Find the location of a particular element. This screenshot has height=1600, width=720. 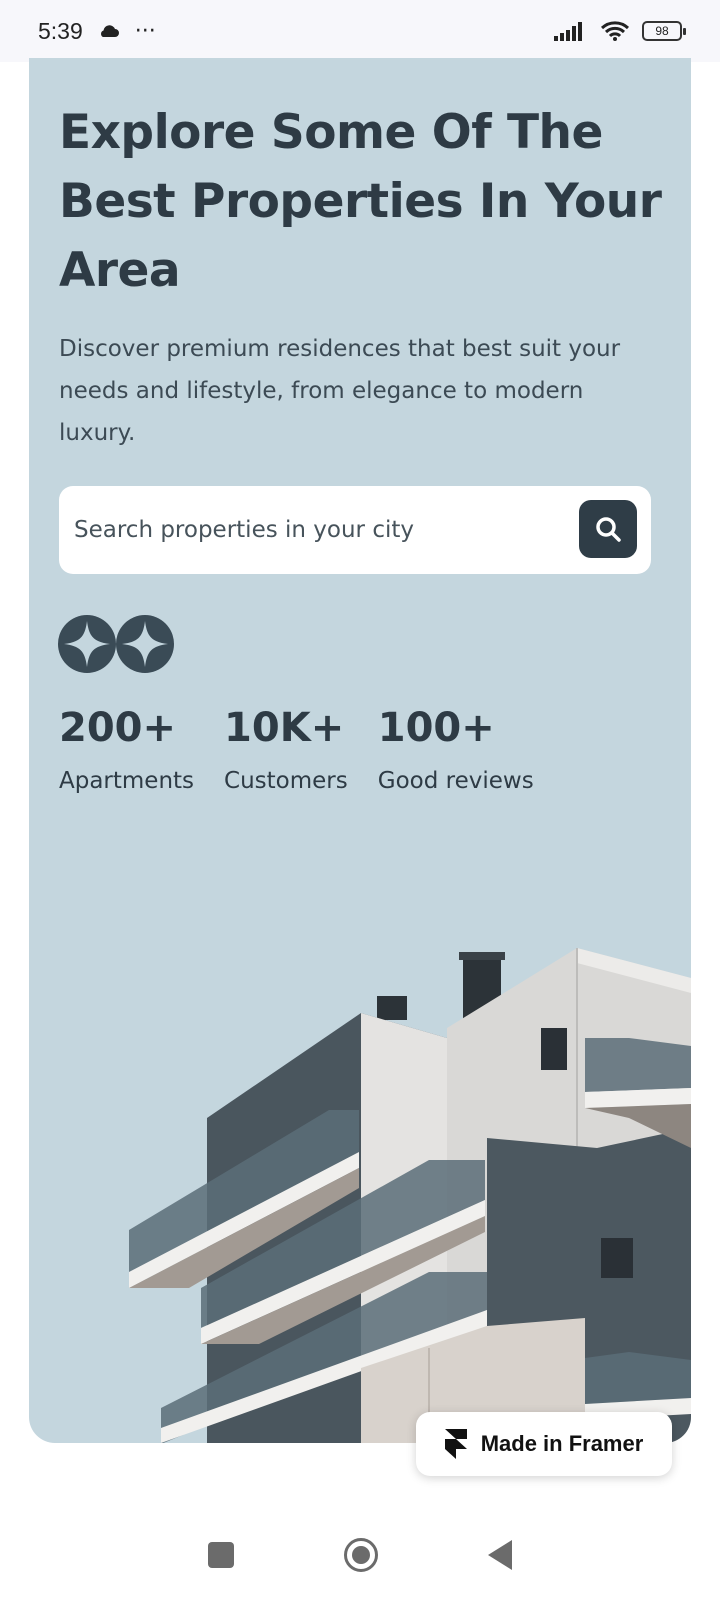

back-button is located at coordinates (500, 1555).